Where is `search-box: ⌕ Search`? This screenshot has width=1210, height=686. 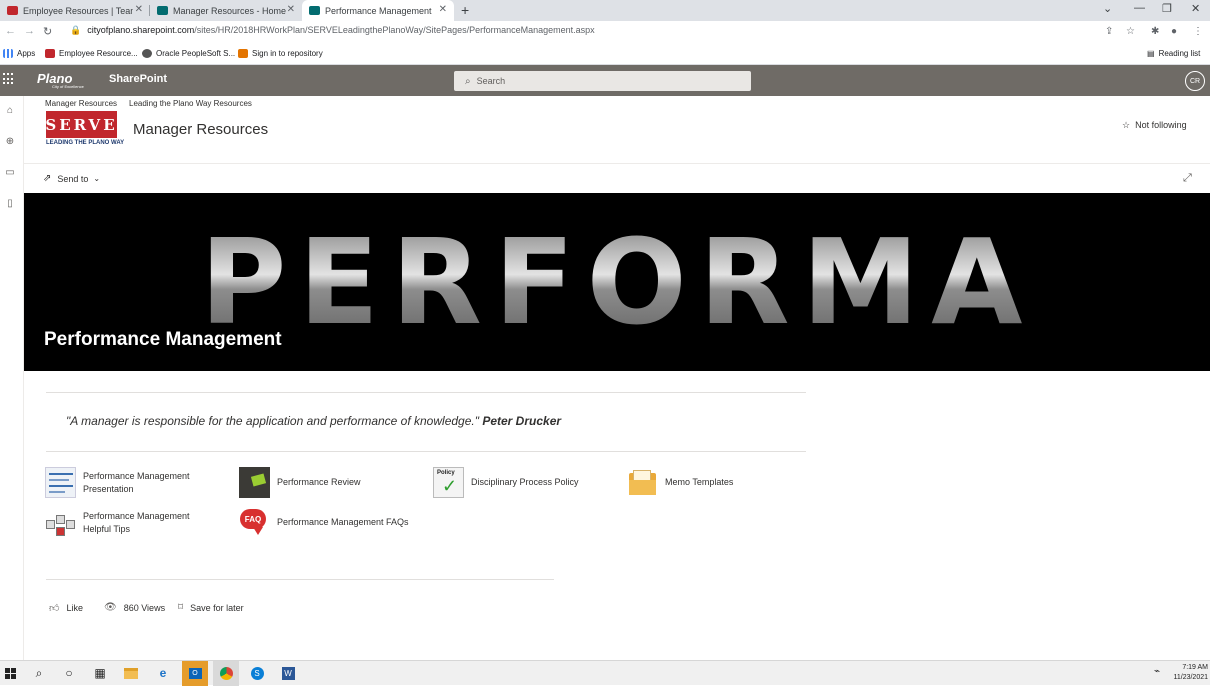
search-box: ⌕ Search is located at coordinates (602, 81).